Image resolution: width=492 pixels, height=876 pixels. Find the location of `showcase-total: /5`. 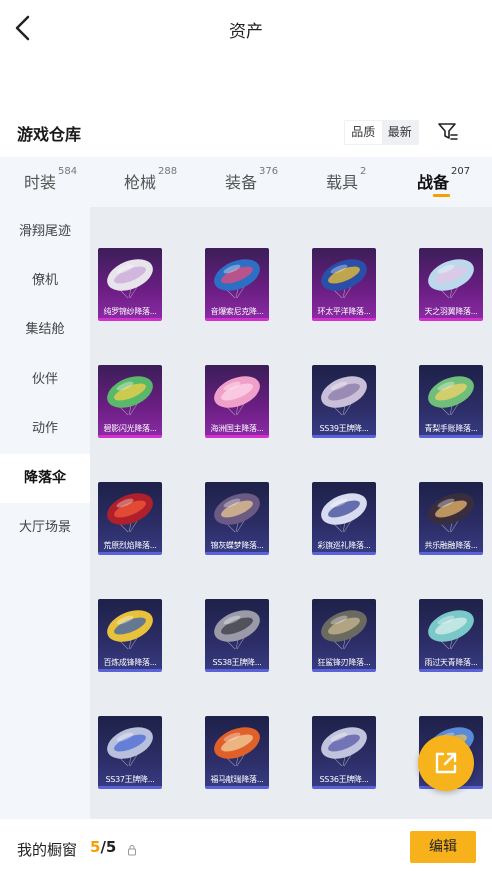

showcase-total: /5 is located at coordinates (108, 847).